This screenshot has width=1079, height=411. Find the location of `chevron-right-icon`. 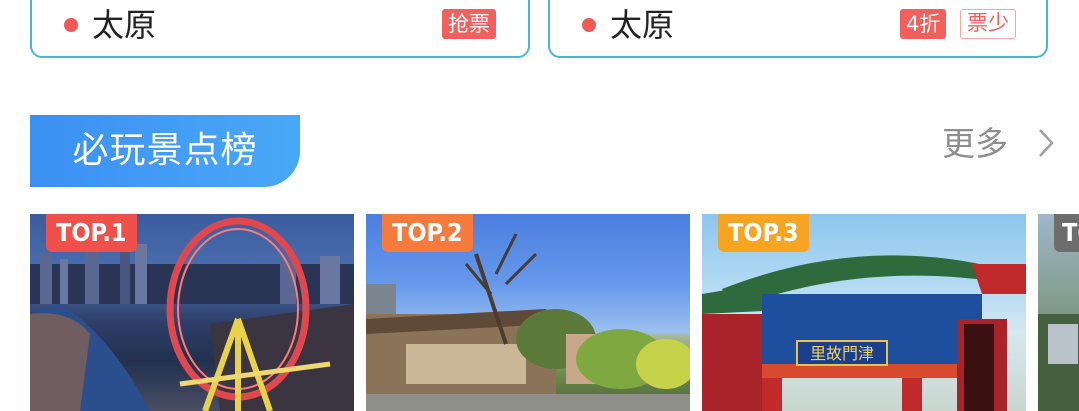

chevron-right-icon is located at coordinates (1049, 143).